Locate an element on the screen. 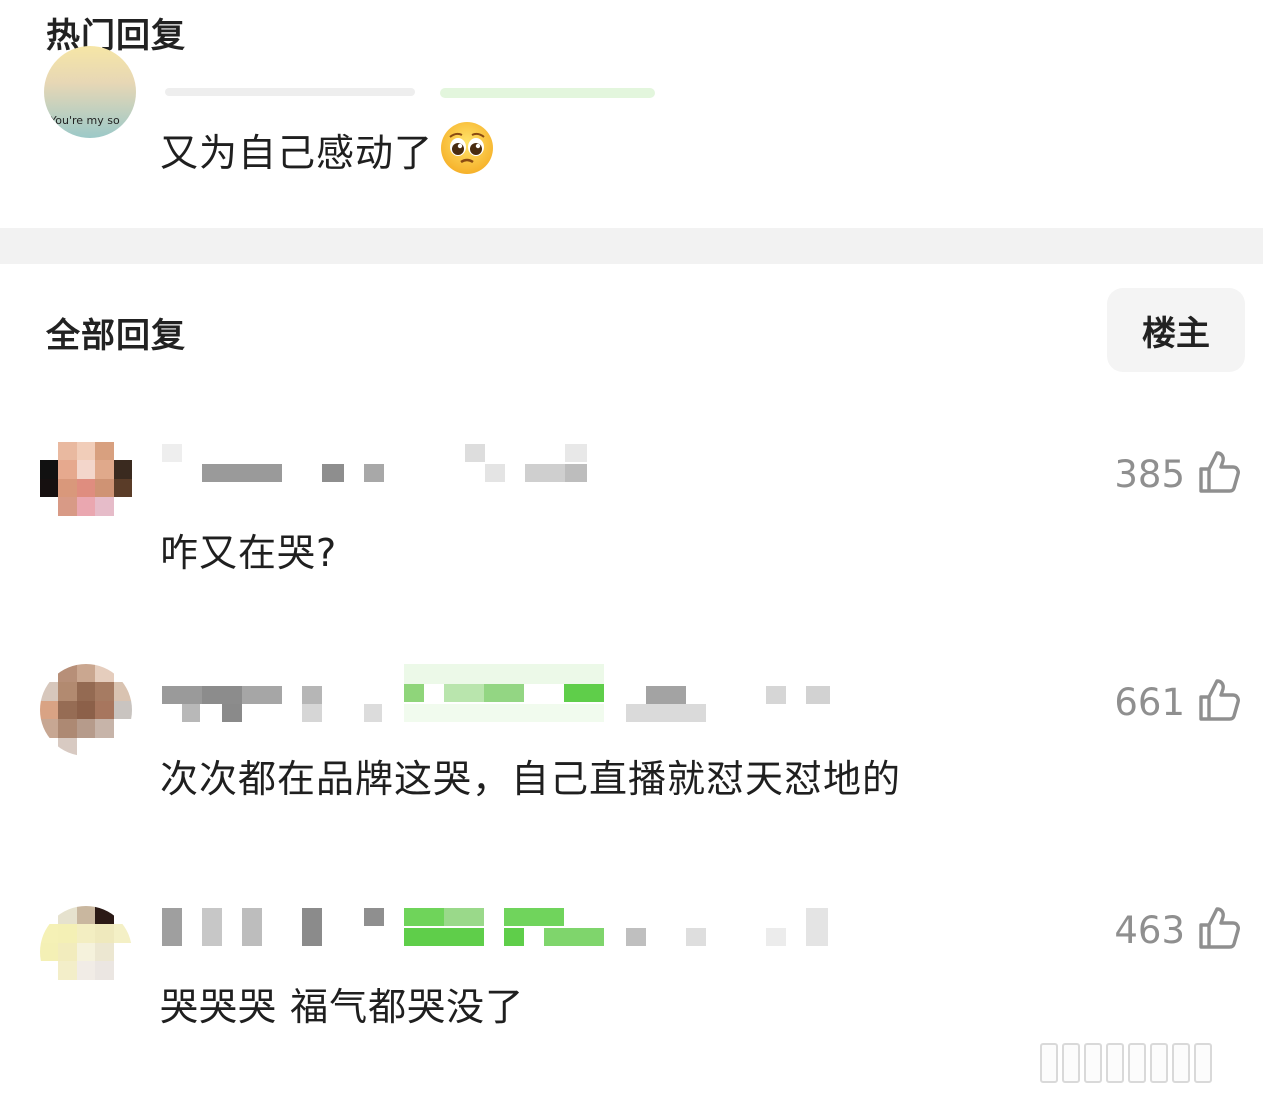 The image size is (1263, 1093). section-divider is located at coordinates (631, 246).